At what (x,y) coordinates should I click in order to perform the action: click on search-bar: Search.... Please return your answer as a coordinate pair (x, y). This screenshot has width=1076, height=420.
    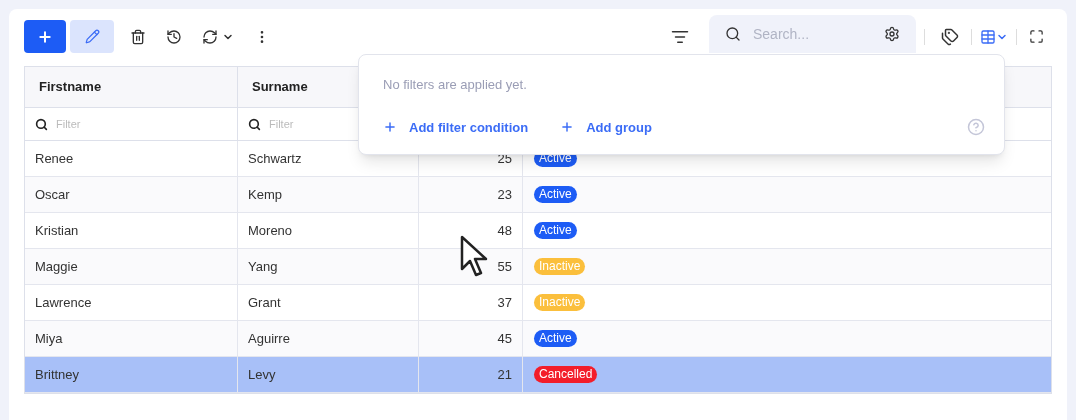
    Looking at the image, I should click on (812, 34).